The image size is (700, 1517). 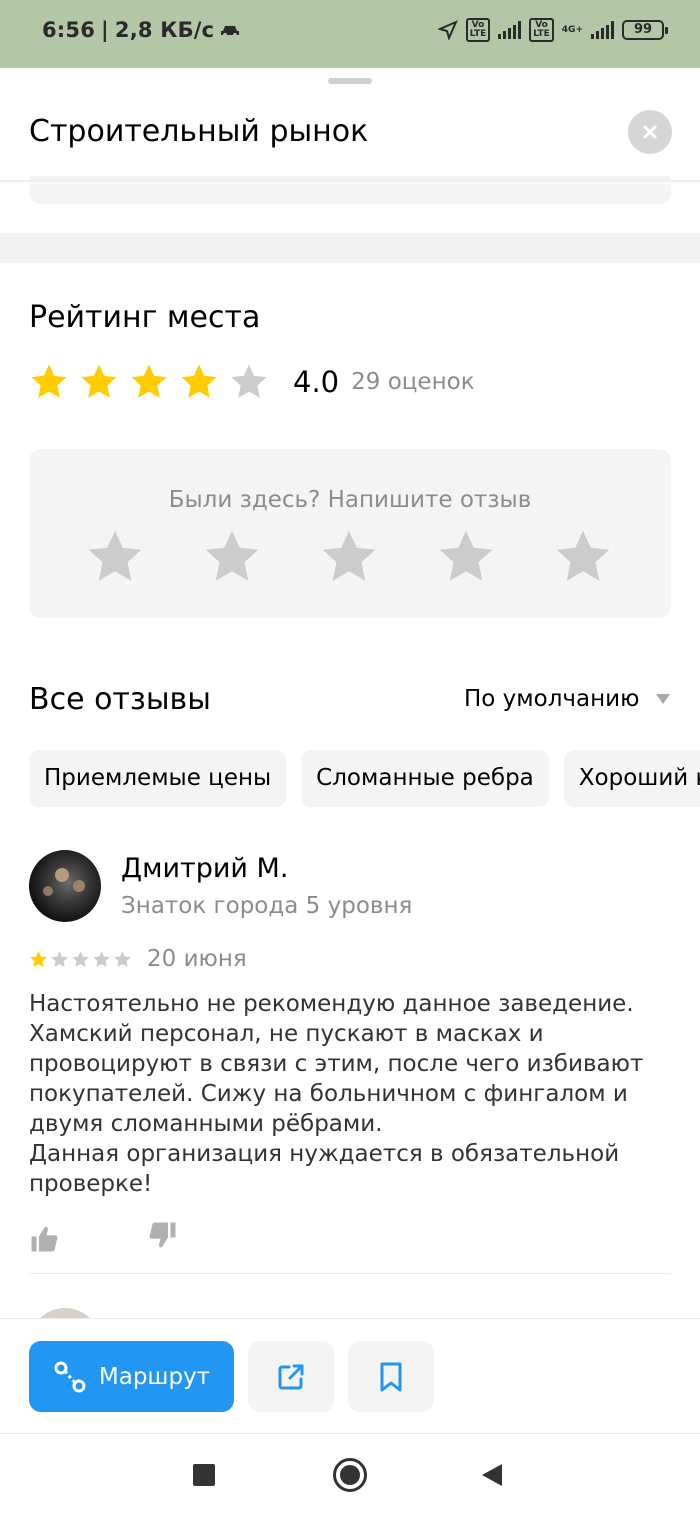 I want to click on review-divider, so click(x=350, y=1273).